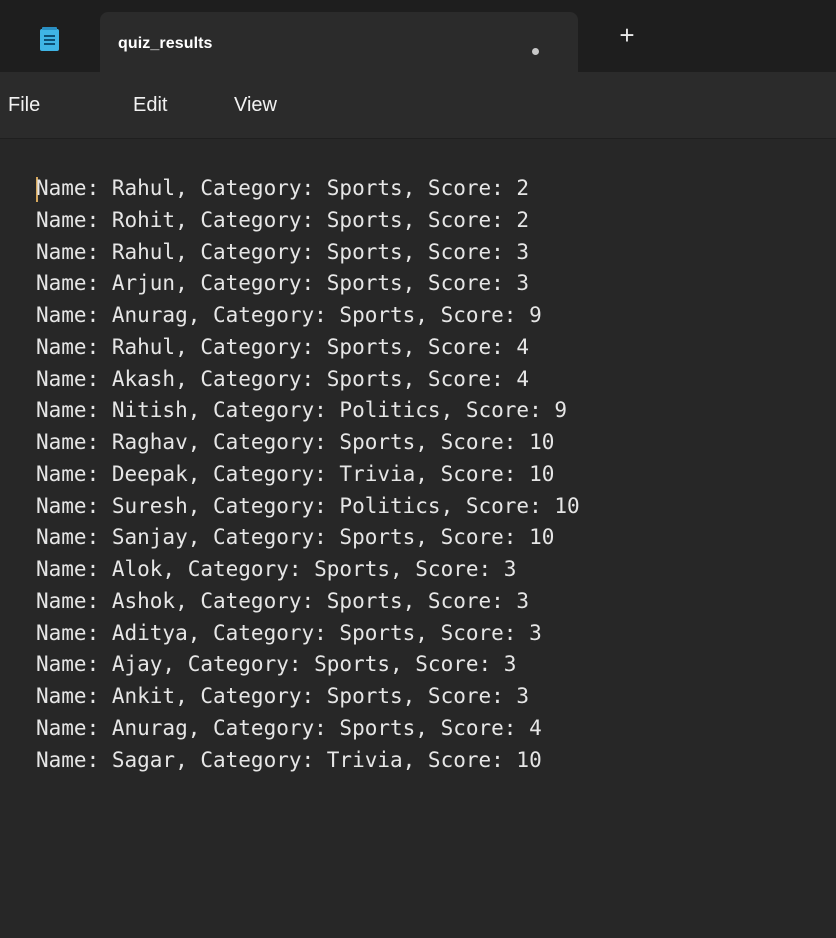 Image resolution: width=836 pixels, height=938 pixels. Describe the element at coordinates (308, 380) in the screenshot. I see `document-line: Name: Akash, Category: Sports, Score: 4` at that location.